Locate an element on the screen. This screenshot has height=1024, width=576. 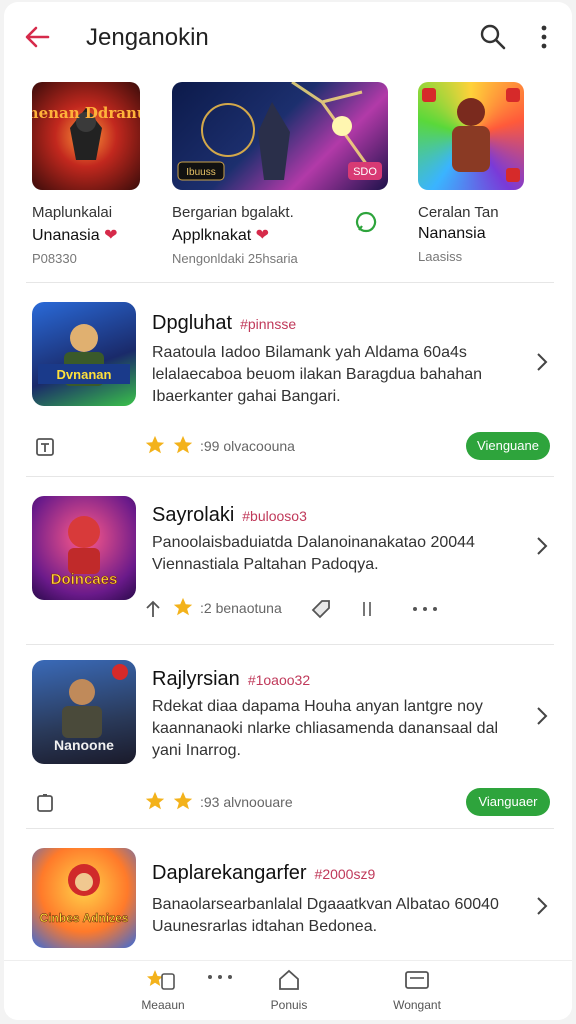
home-icon is located at coordinates (289, 979).